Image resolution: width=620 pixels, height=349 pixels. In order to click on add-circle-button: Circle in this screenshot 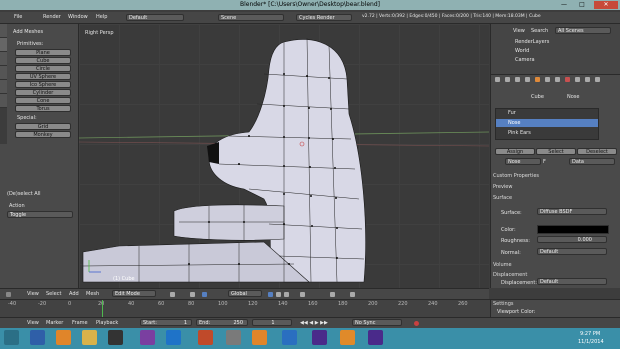, I will do `click(43, 68)`.